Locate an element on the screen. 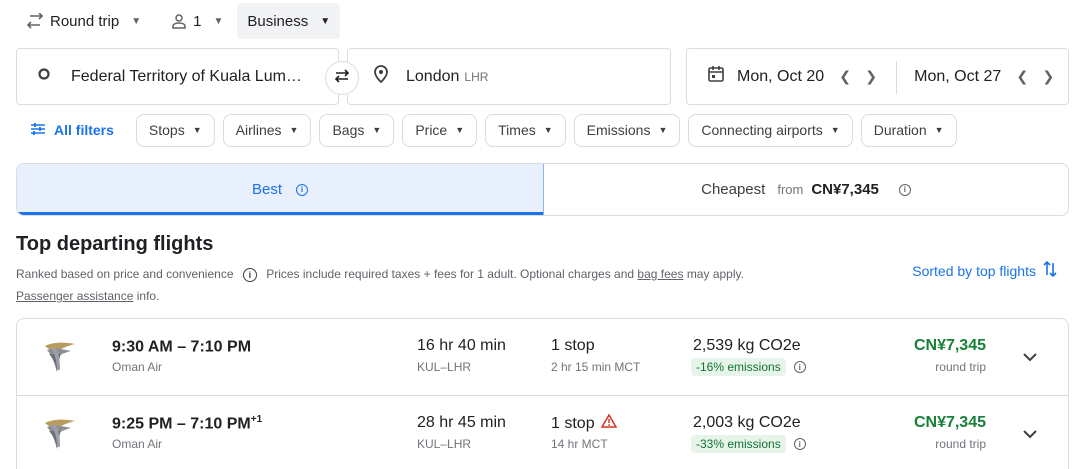 Image resolution: width=1080 pixels, height=469 pixels. passenger-assistance-link: Passenger assistance is located at coordinates (74, 296).